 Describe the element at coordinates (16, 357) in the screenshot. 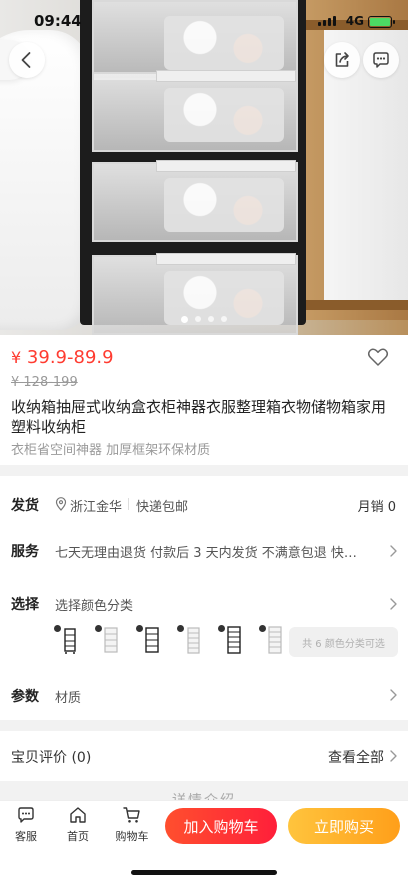

I see `currency-symbol: ¥` at that location.